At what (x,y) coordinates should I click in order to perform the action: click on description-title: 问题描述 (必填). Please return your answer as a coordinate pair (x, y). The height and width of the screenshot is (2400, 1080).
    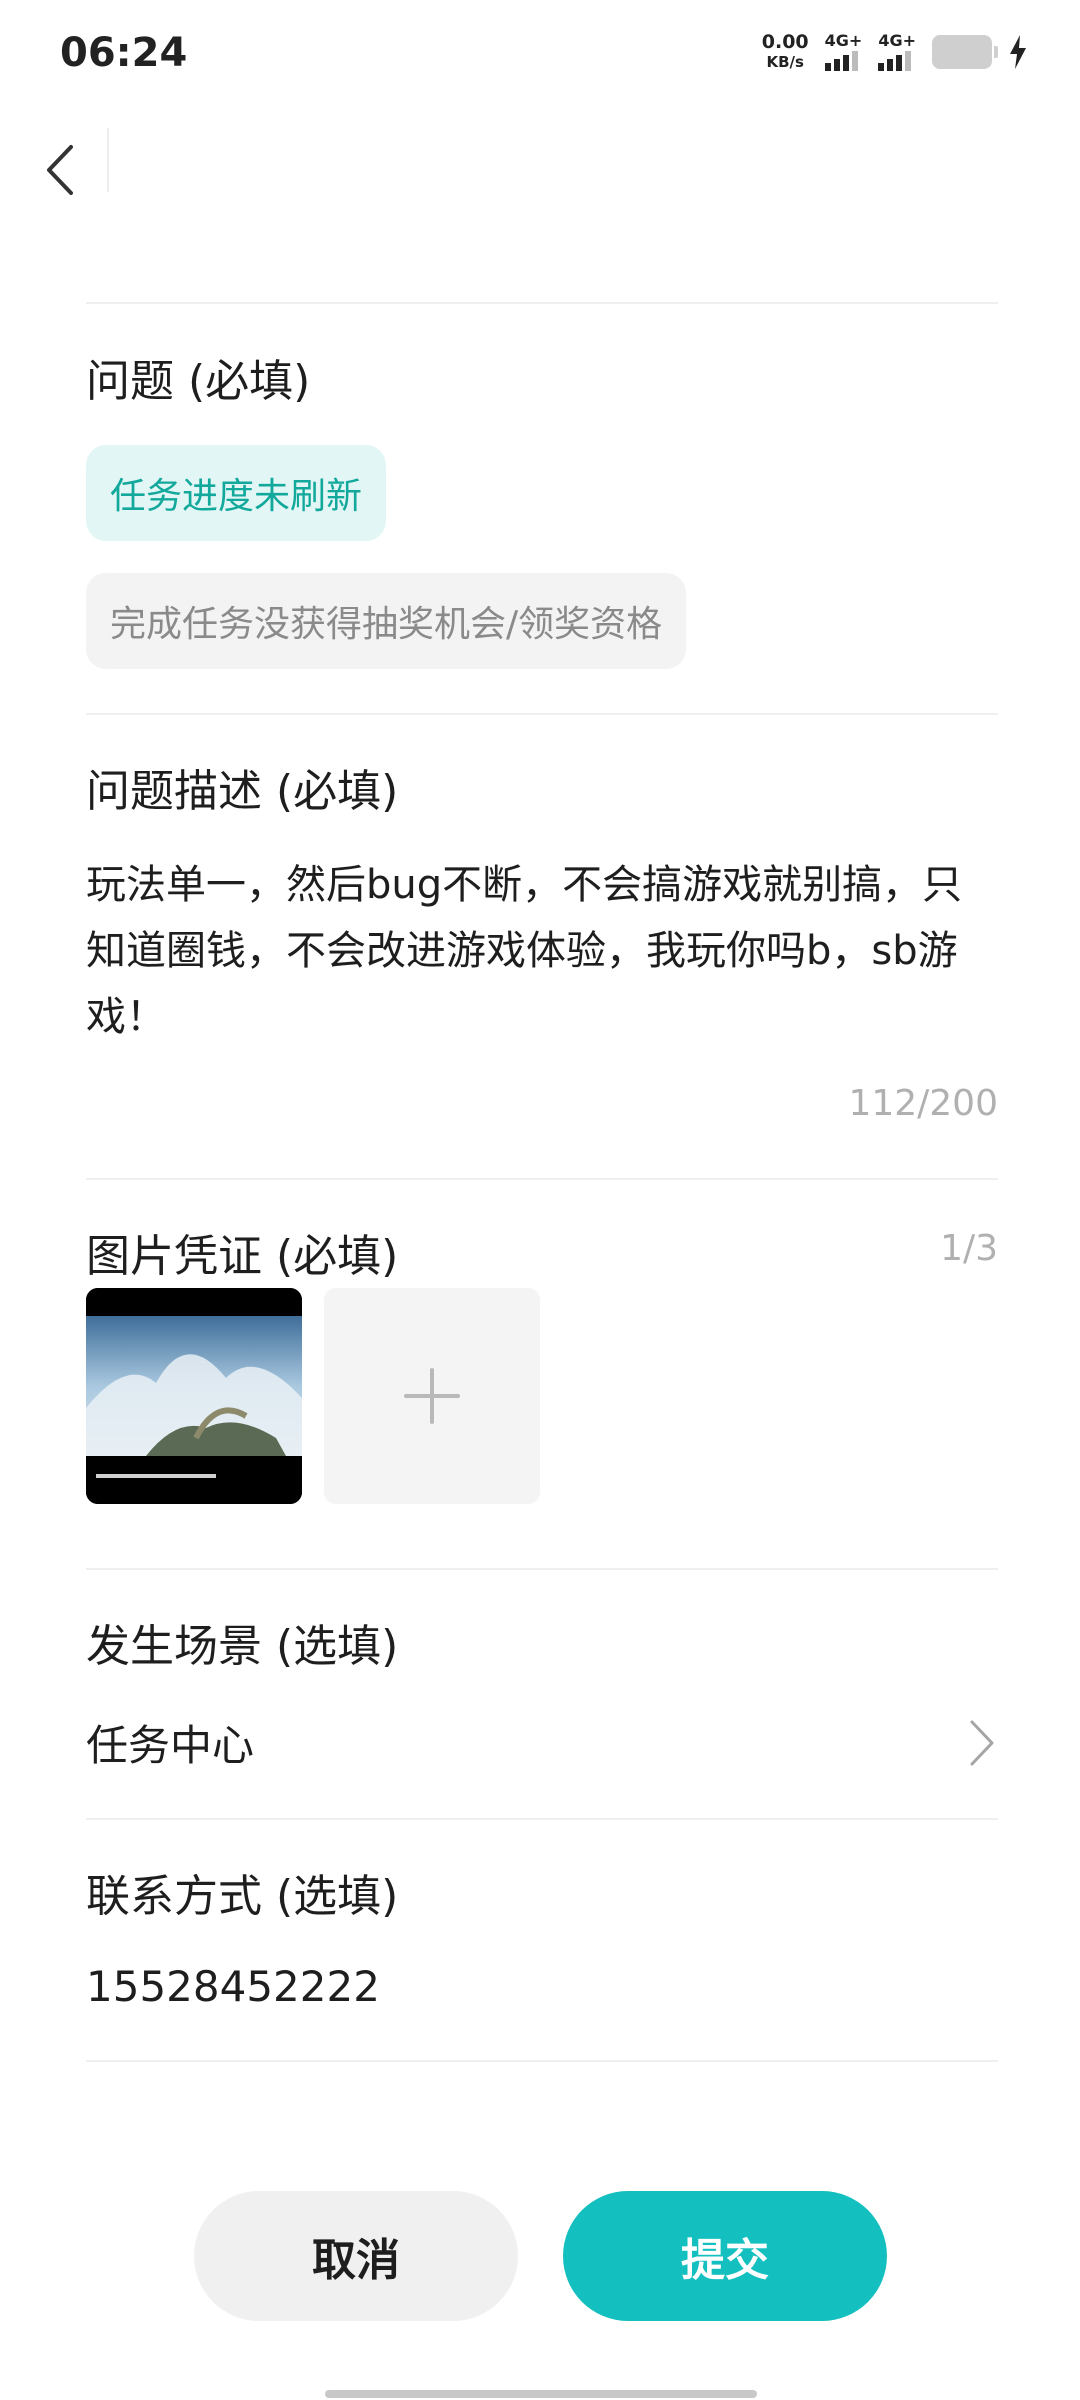
    Looking at the image, I should click on (242, 791).